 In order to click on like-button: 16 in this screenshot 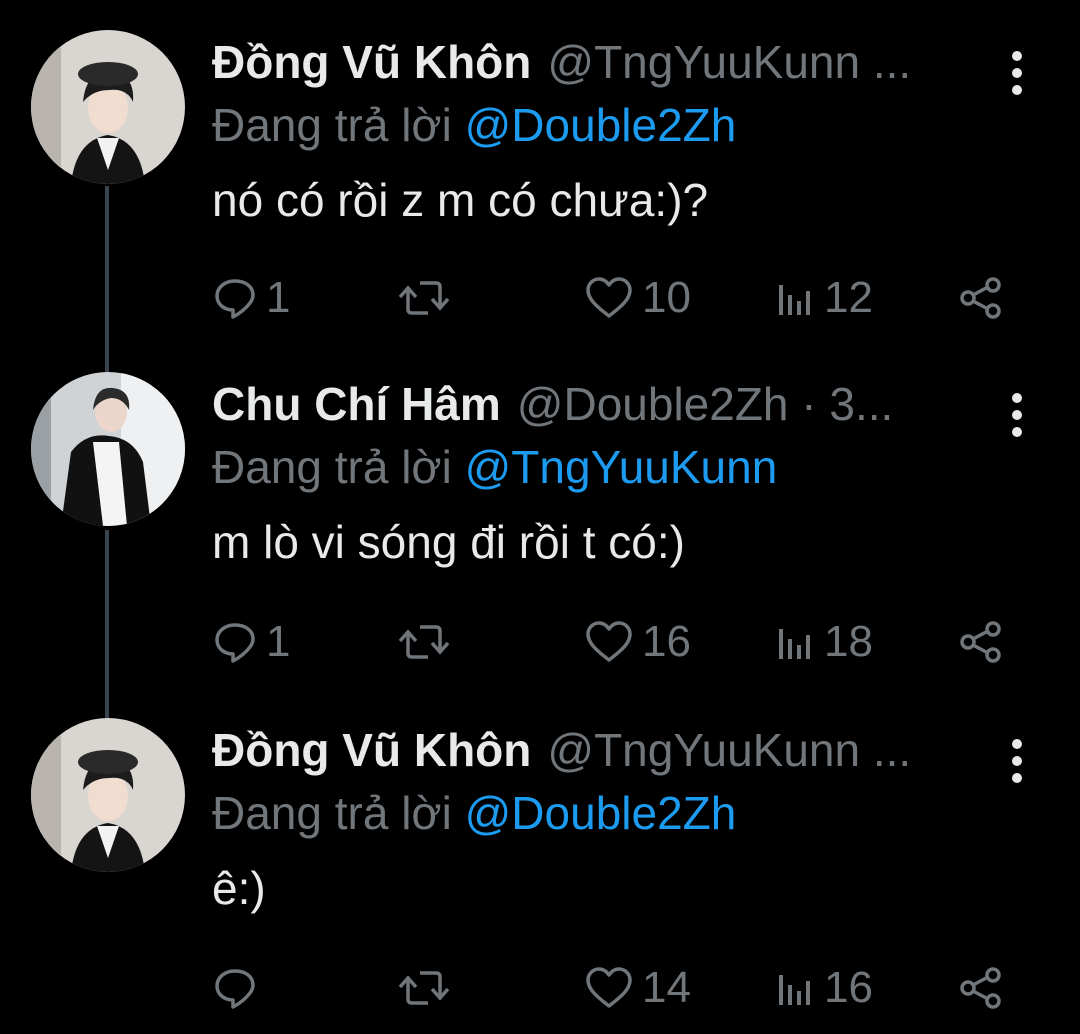, I will do `click(637, 642)`.